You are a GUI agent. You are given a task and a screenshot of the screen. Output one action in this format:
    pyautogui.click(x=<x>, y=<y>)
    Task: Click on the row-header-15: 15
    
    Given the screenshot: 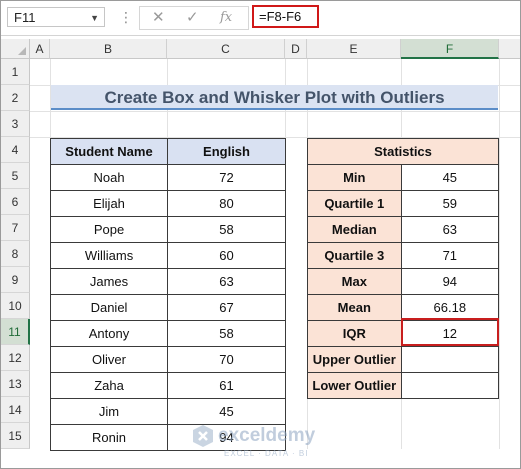 What is the action you would take?
    pyautogui.click(x=15, y=436)
    